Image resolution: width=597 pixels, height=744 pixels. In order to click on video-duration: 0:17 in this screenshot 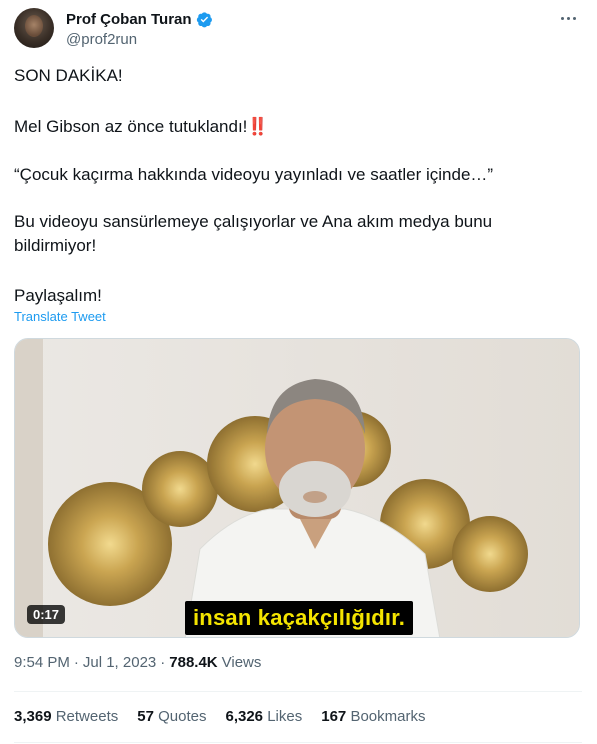, I will do `click(46, 614)`.